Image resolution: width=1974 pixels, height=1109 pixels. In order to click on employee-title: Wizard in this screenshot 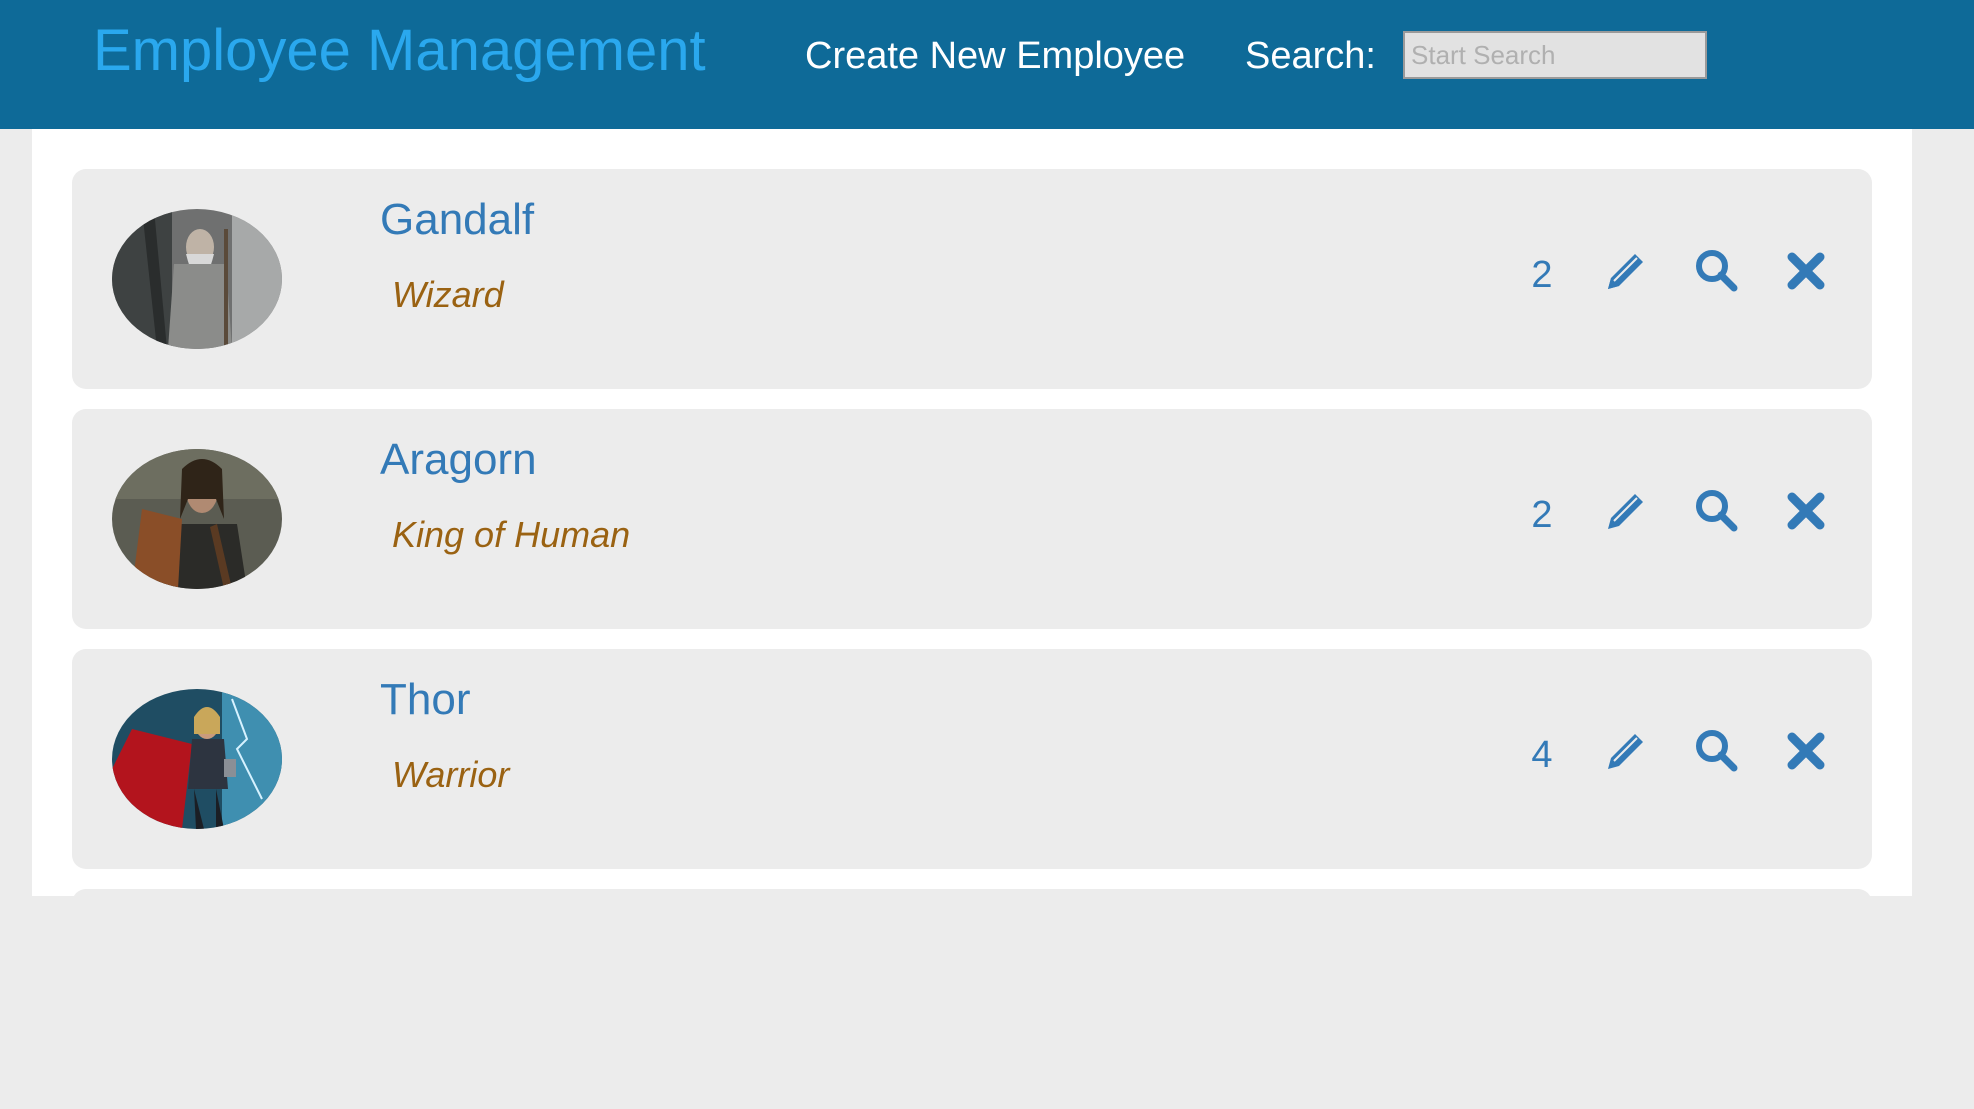, I will do `click(448, 294)`.